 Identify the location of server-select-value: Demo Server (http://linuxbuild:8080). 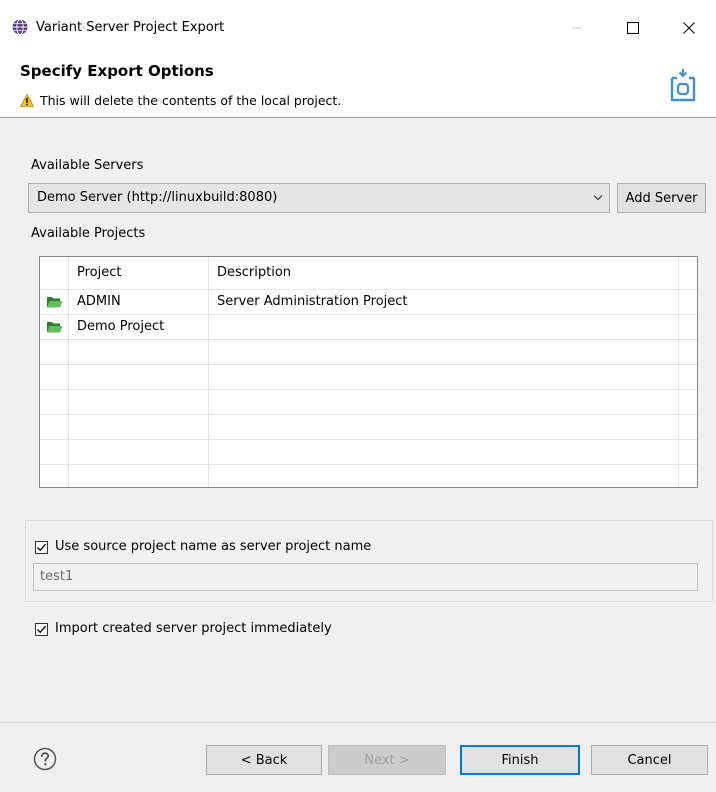
(157, 197).